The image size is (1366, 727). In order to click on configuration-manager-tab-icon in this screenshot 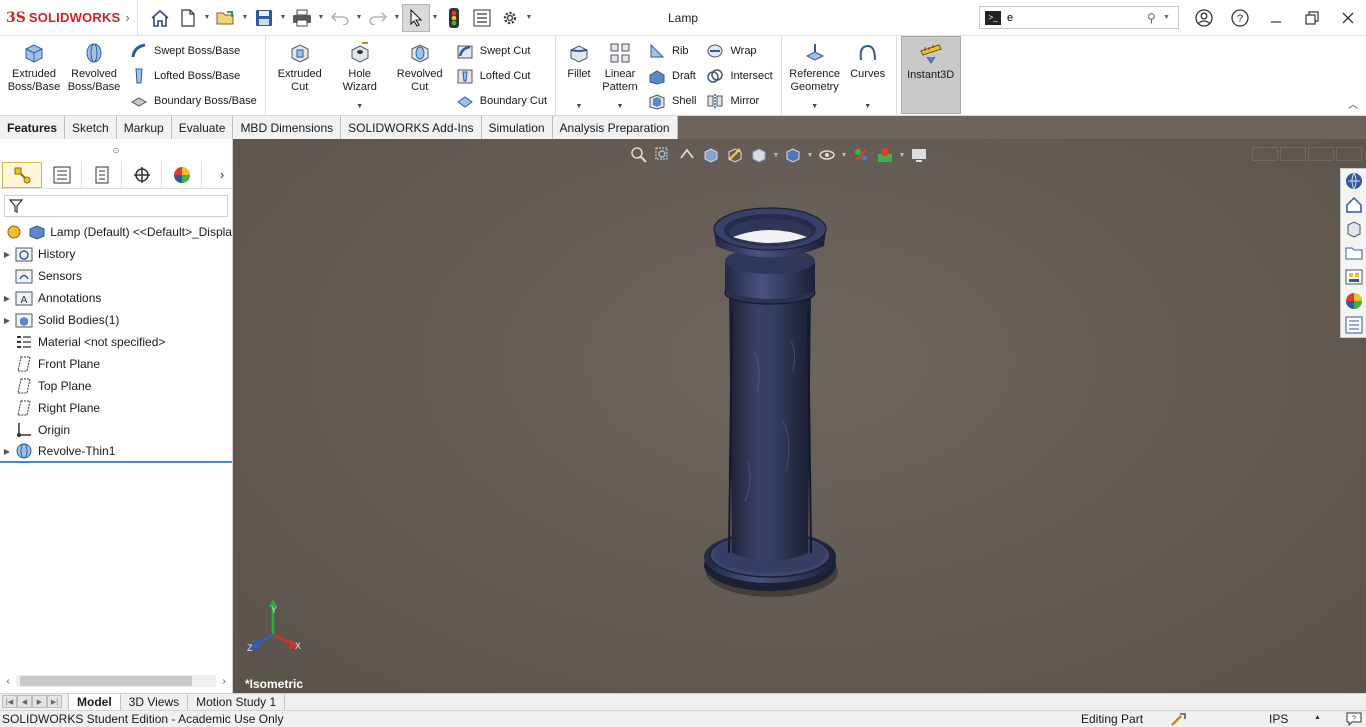, I will do `click(102, 174)`.